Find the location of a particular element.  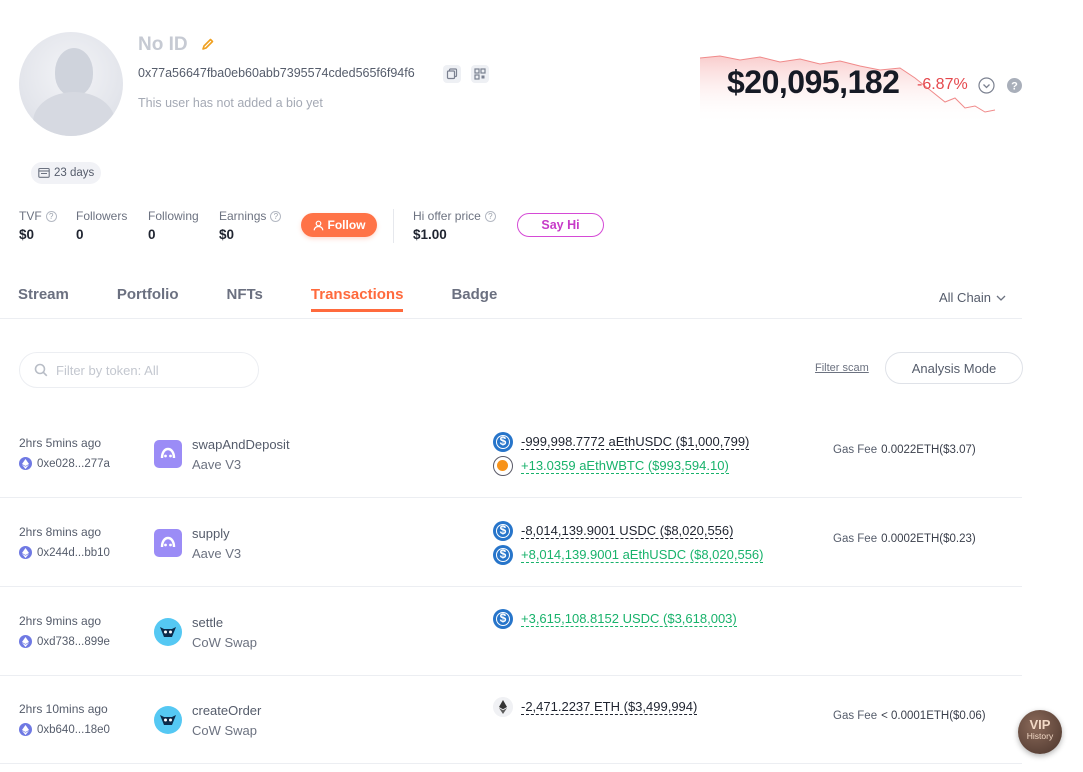

followers-label: Followers is located at coordinates (102, 216).